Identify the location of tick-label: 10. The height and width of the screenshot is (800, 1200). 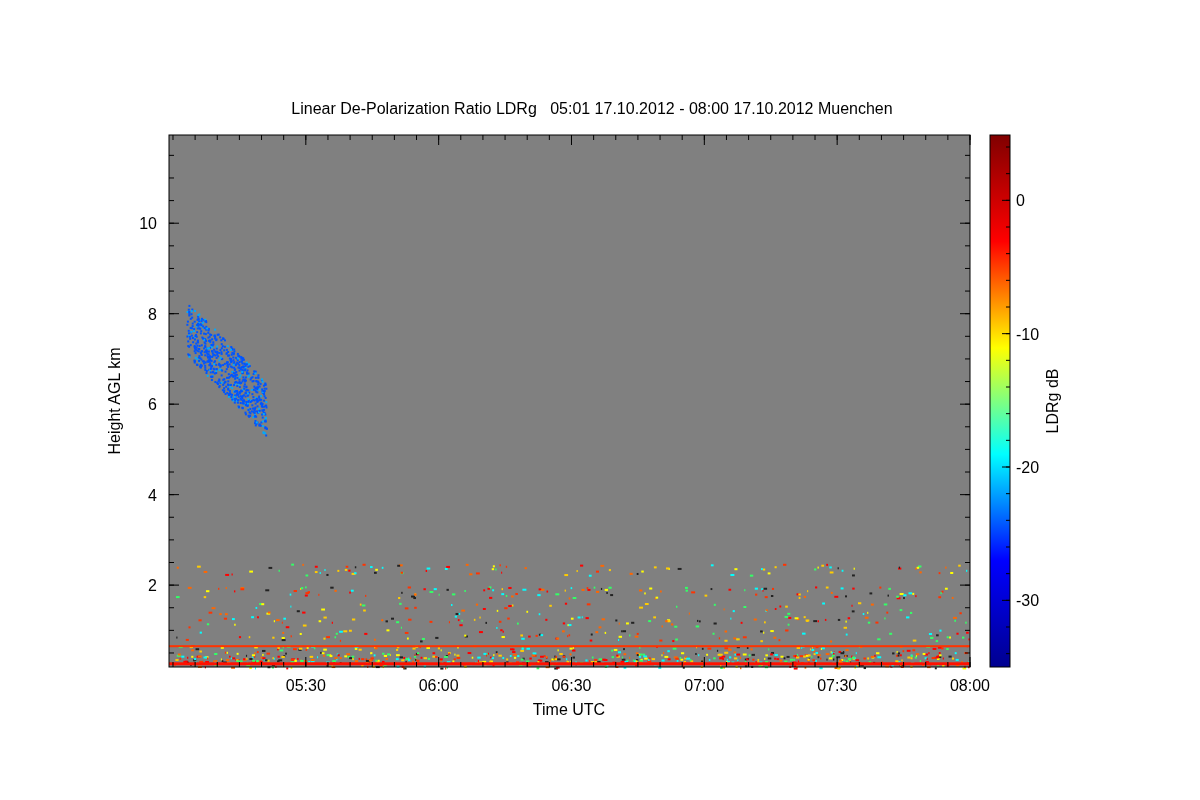
(148, 224).